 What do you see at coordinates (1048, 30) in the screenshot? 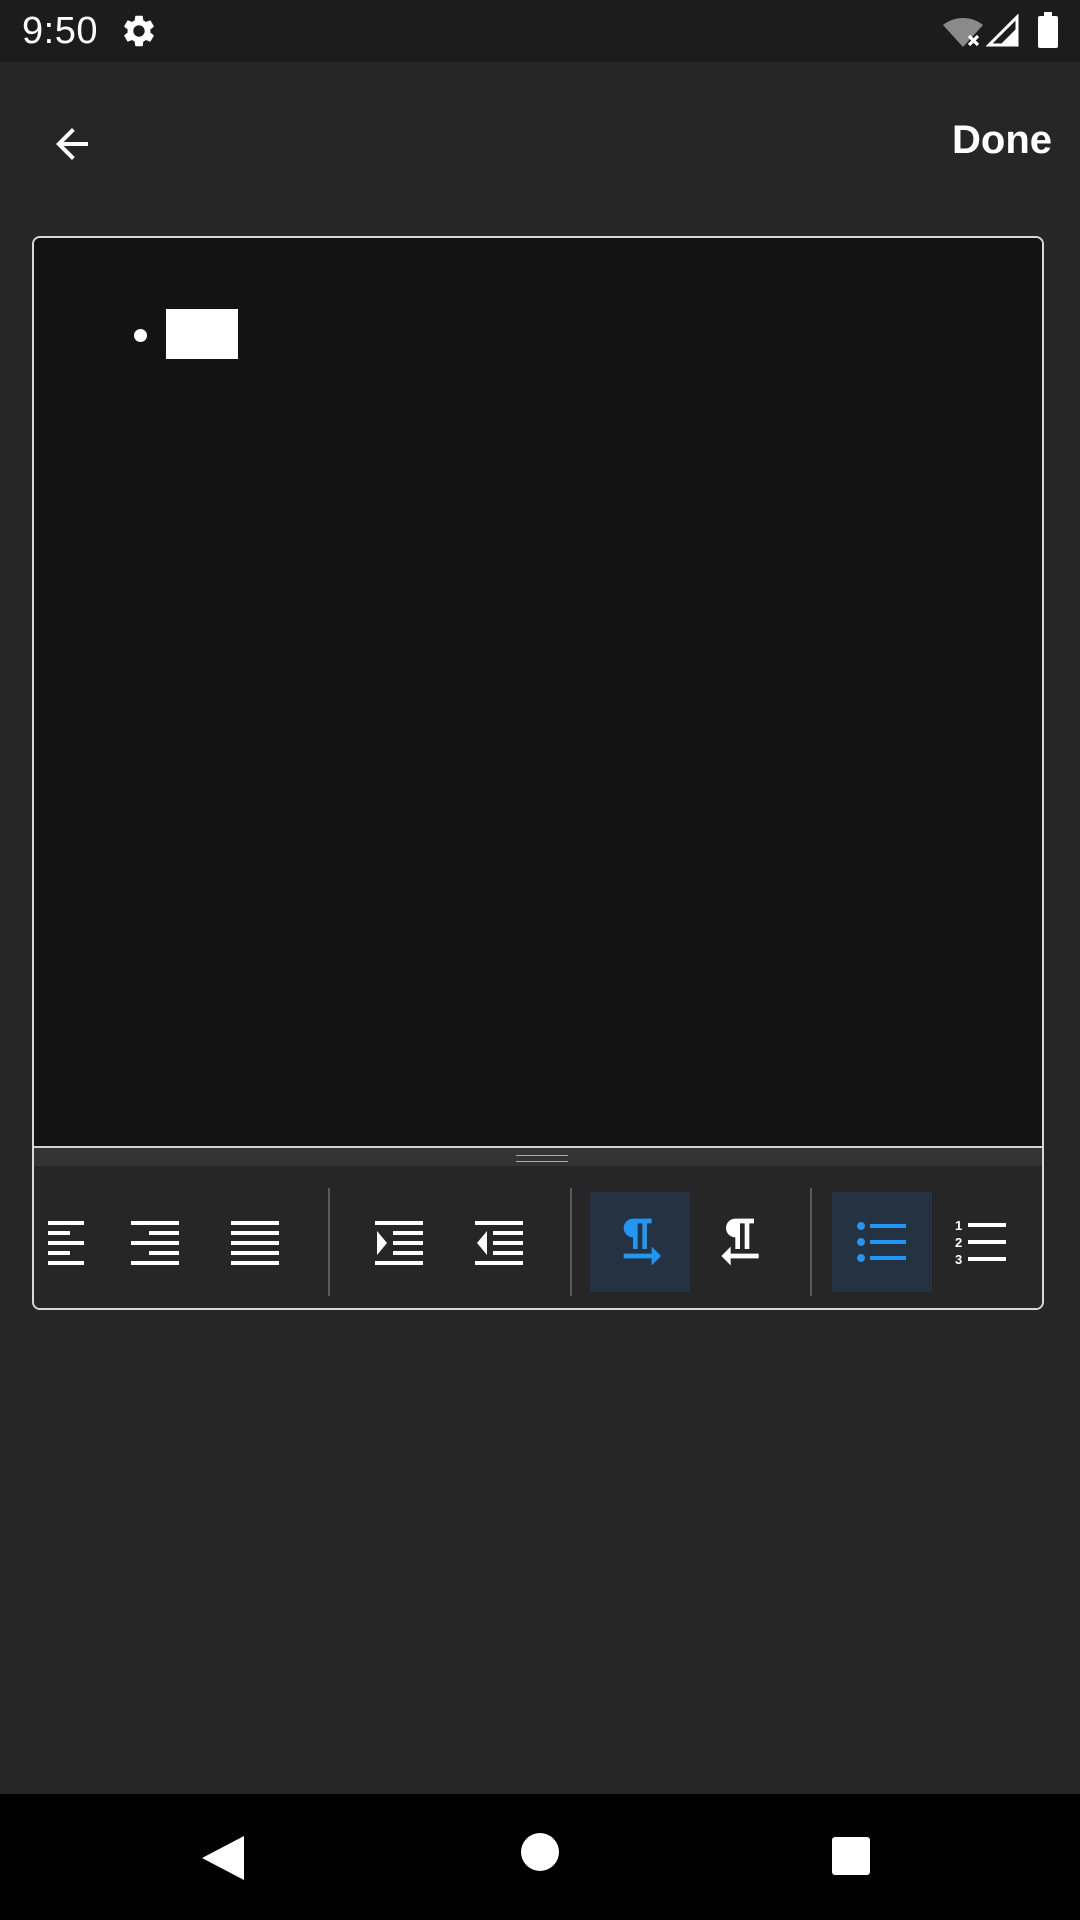
I see `battery-icon` at bounding box center [1048, 30].